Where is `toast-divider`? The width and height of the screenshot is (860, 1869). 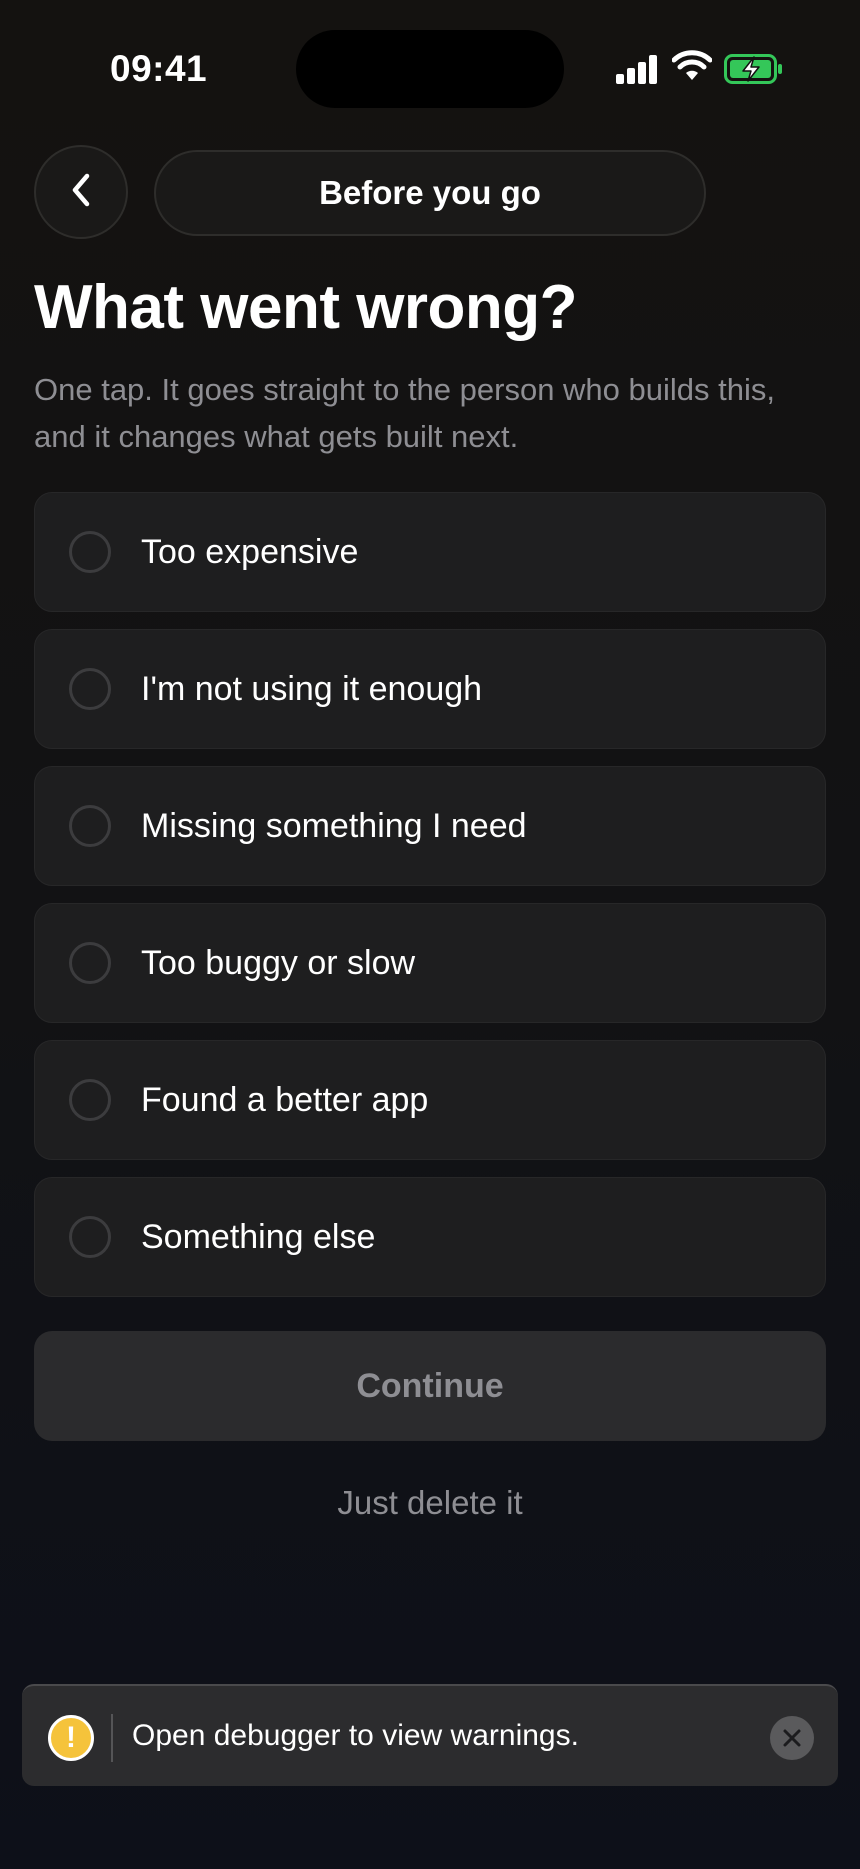
toast-divider is located at coordinates (112, 1738).